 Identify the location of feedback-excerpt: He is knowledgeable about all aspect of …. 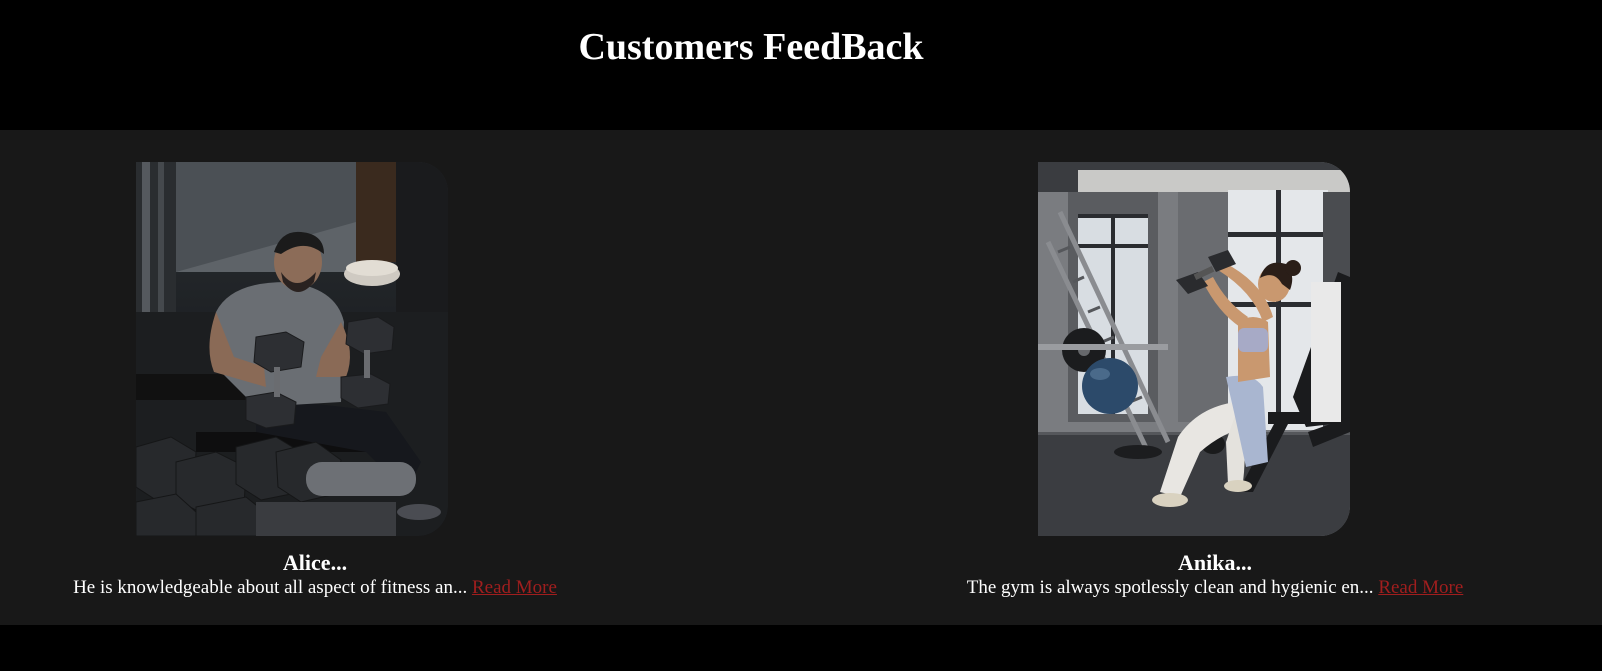
(270, 587).